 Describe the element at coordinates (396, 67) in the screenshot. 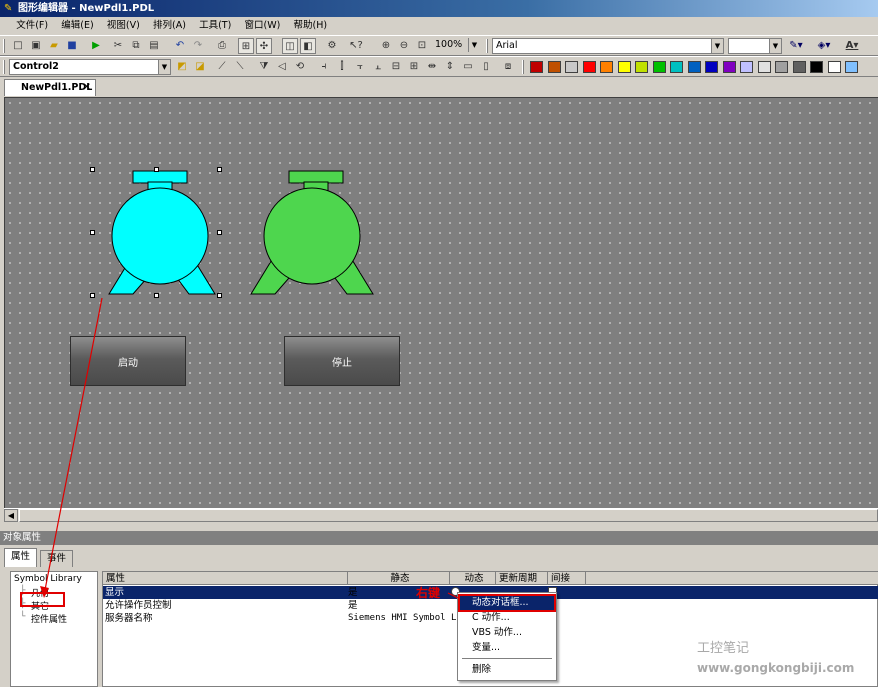

I see `center-h-icon: ⊟` at that location.